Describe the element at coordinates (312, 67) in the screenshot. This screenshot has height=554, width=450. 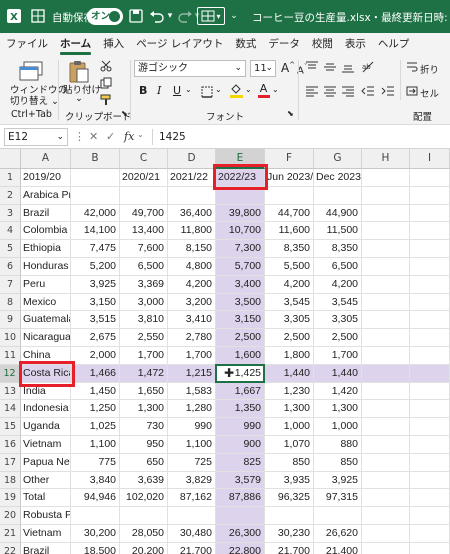
I see `align-top-icon` at that location.